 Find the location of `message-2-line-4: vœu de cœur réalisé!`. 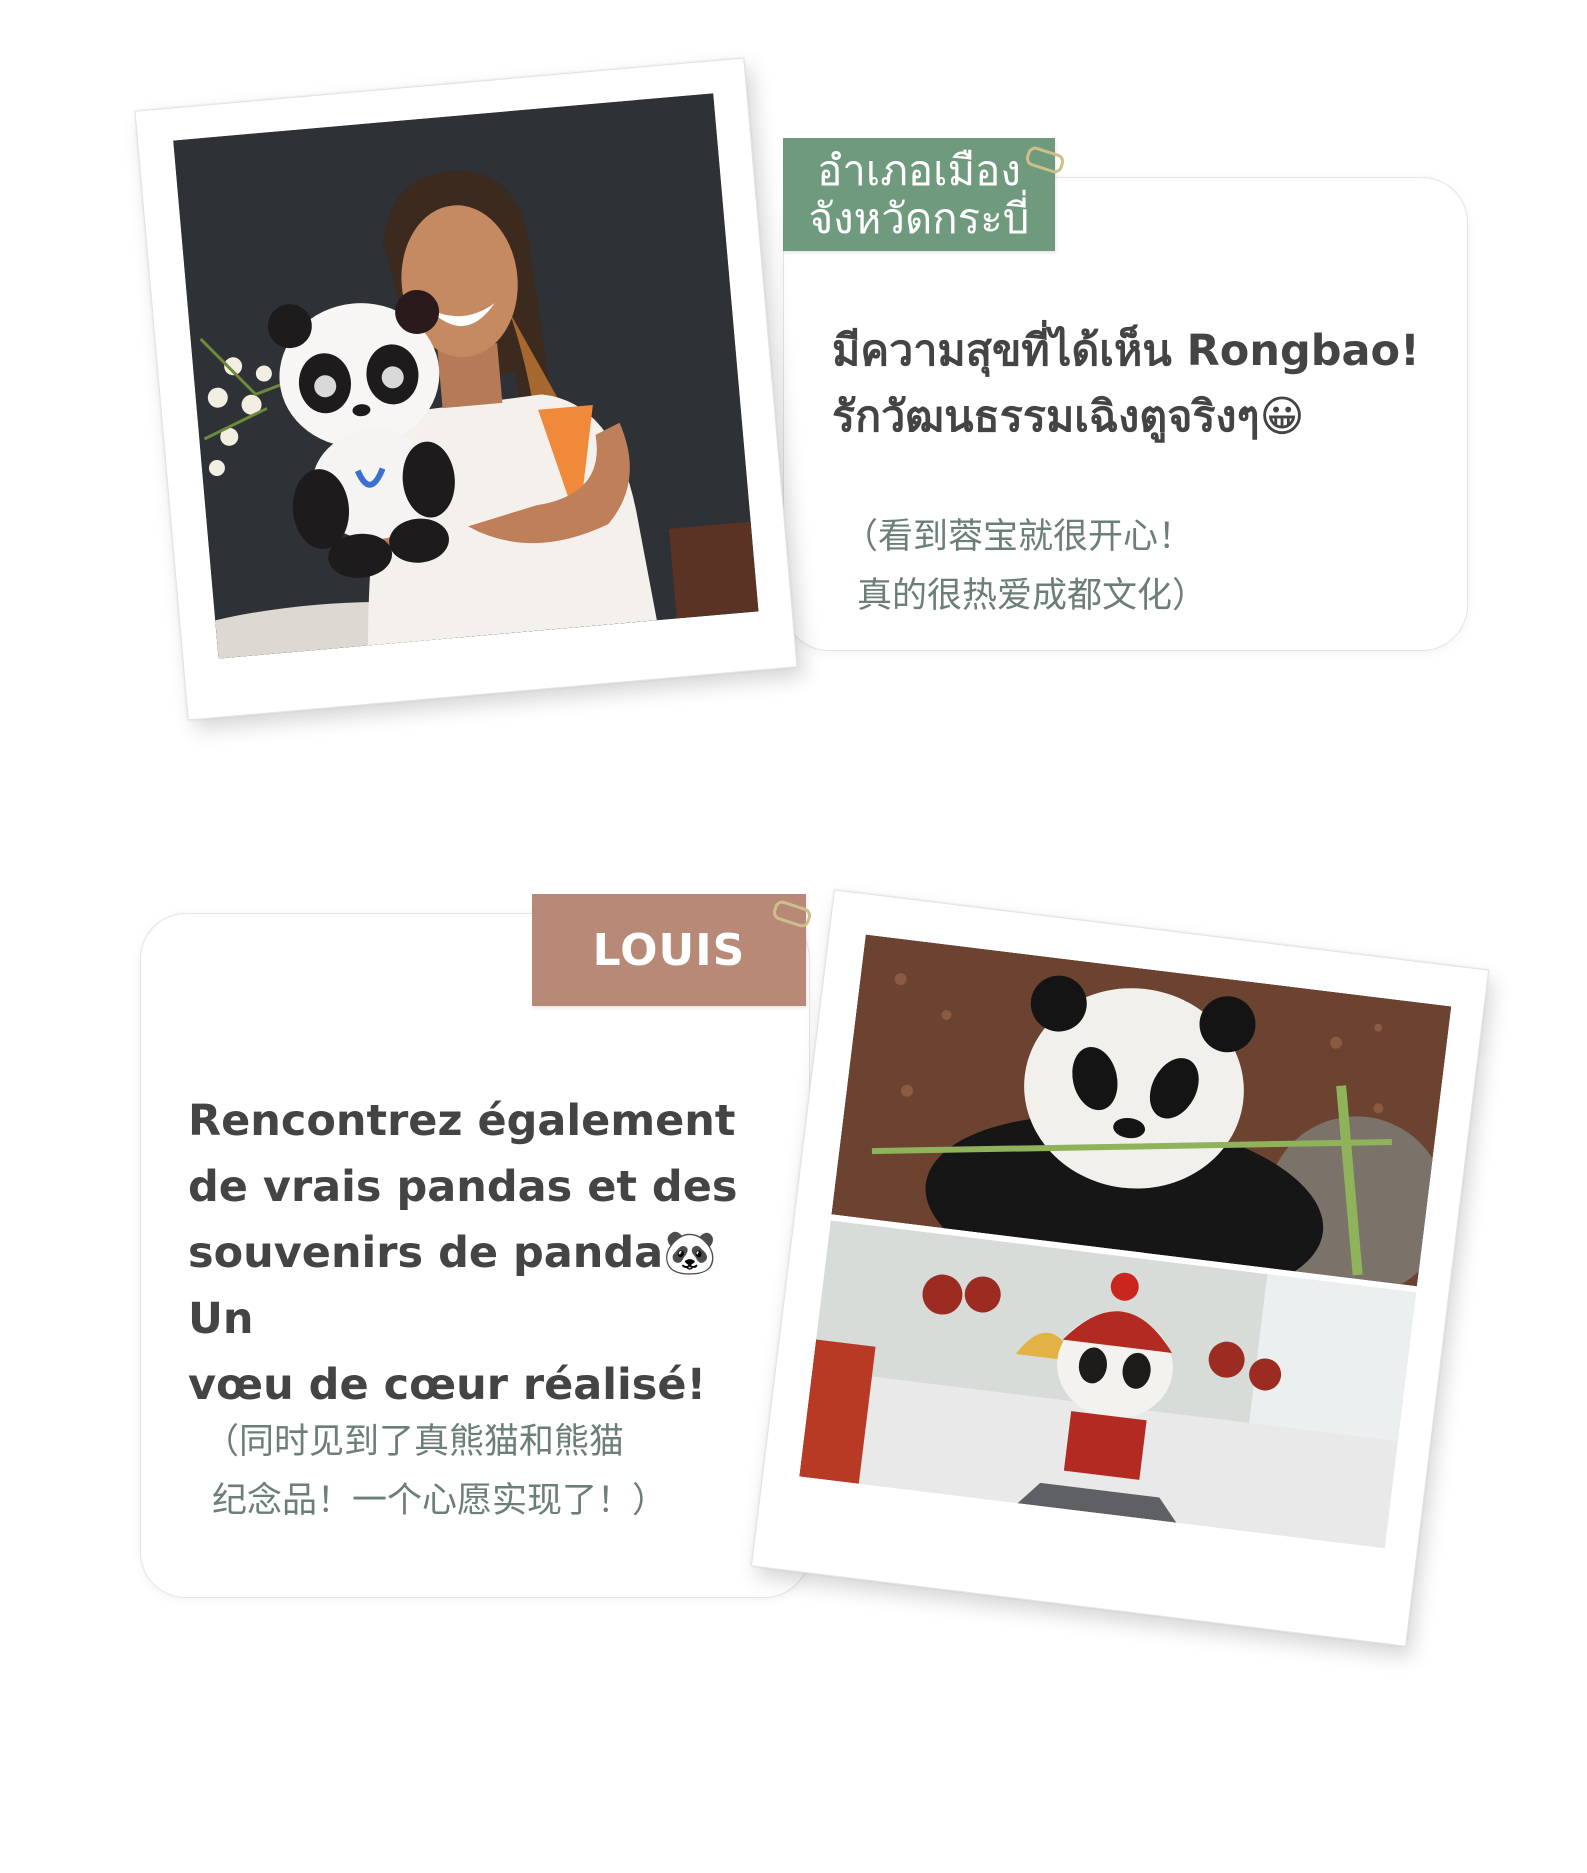

message-2-line-4: vœu de cœur réalisé! is located at coordinates (447, 1385).